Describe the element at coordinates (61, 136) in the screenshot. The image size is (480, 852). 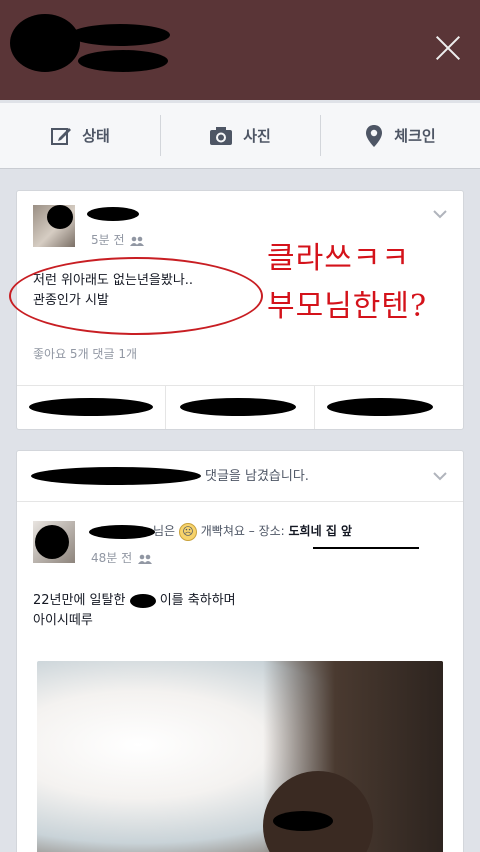
I see `edit-icon` at that location.